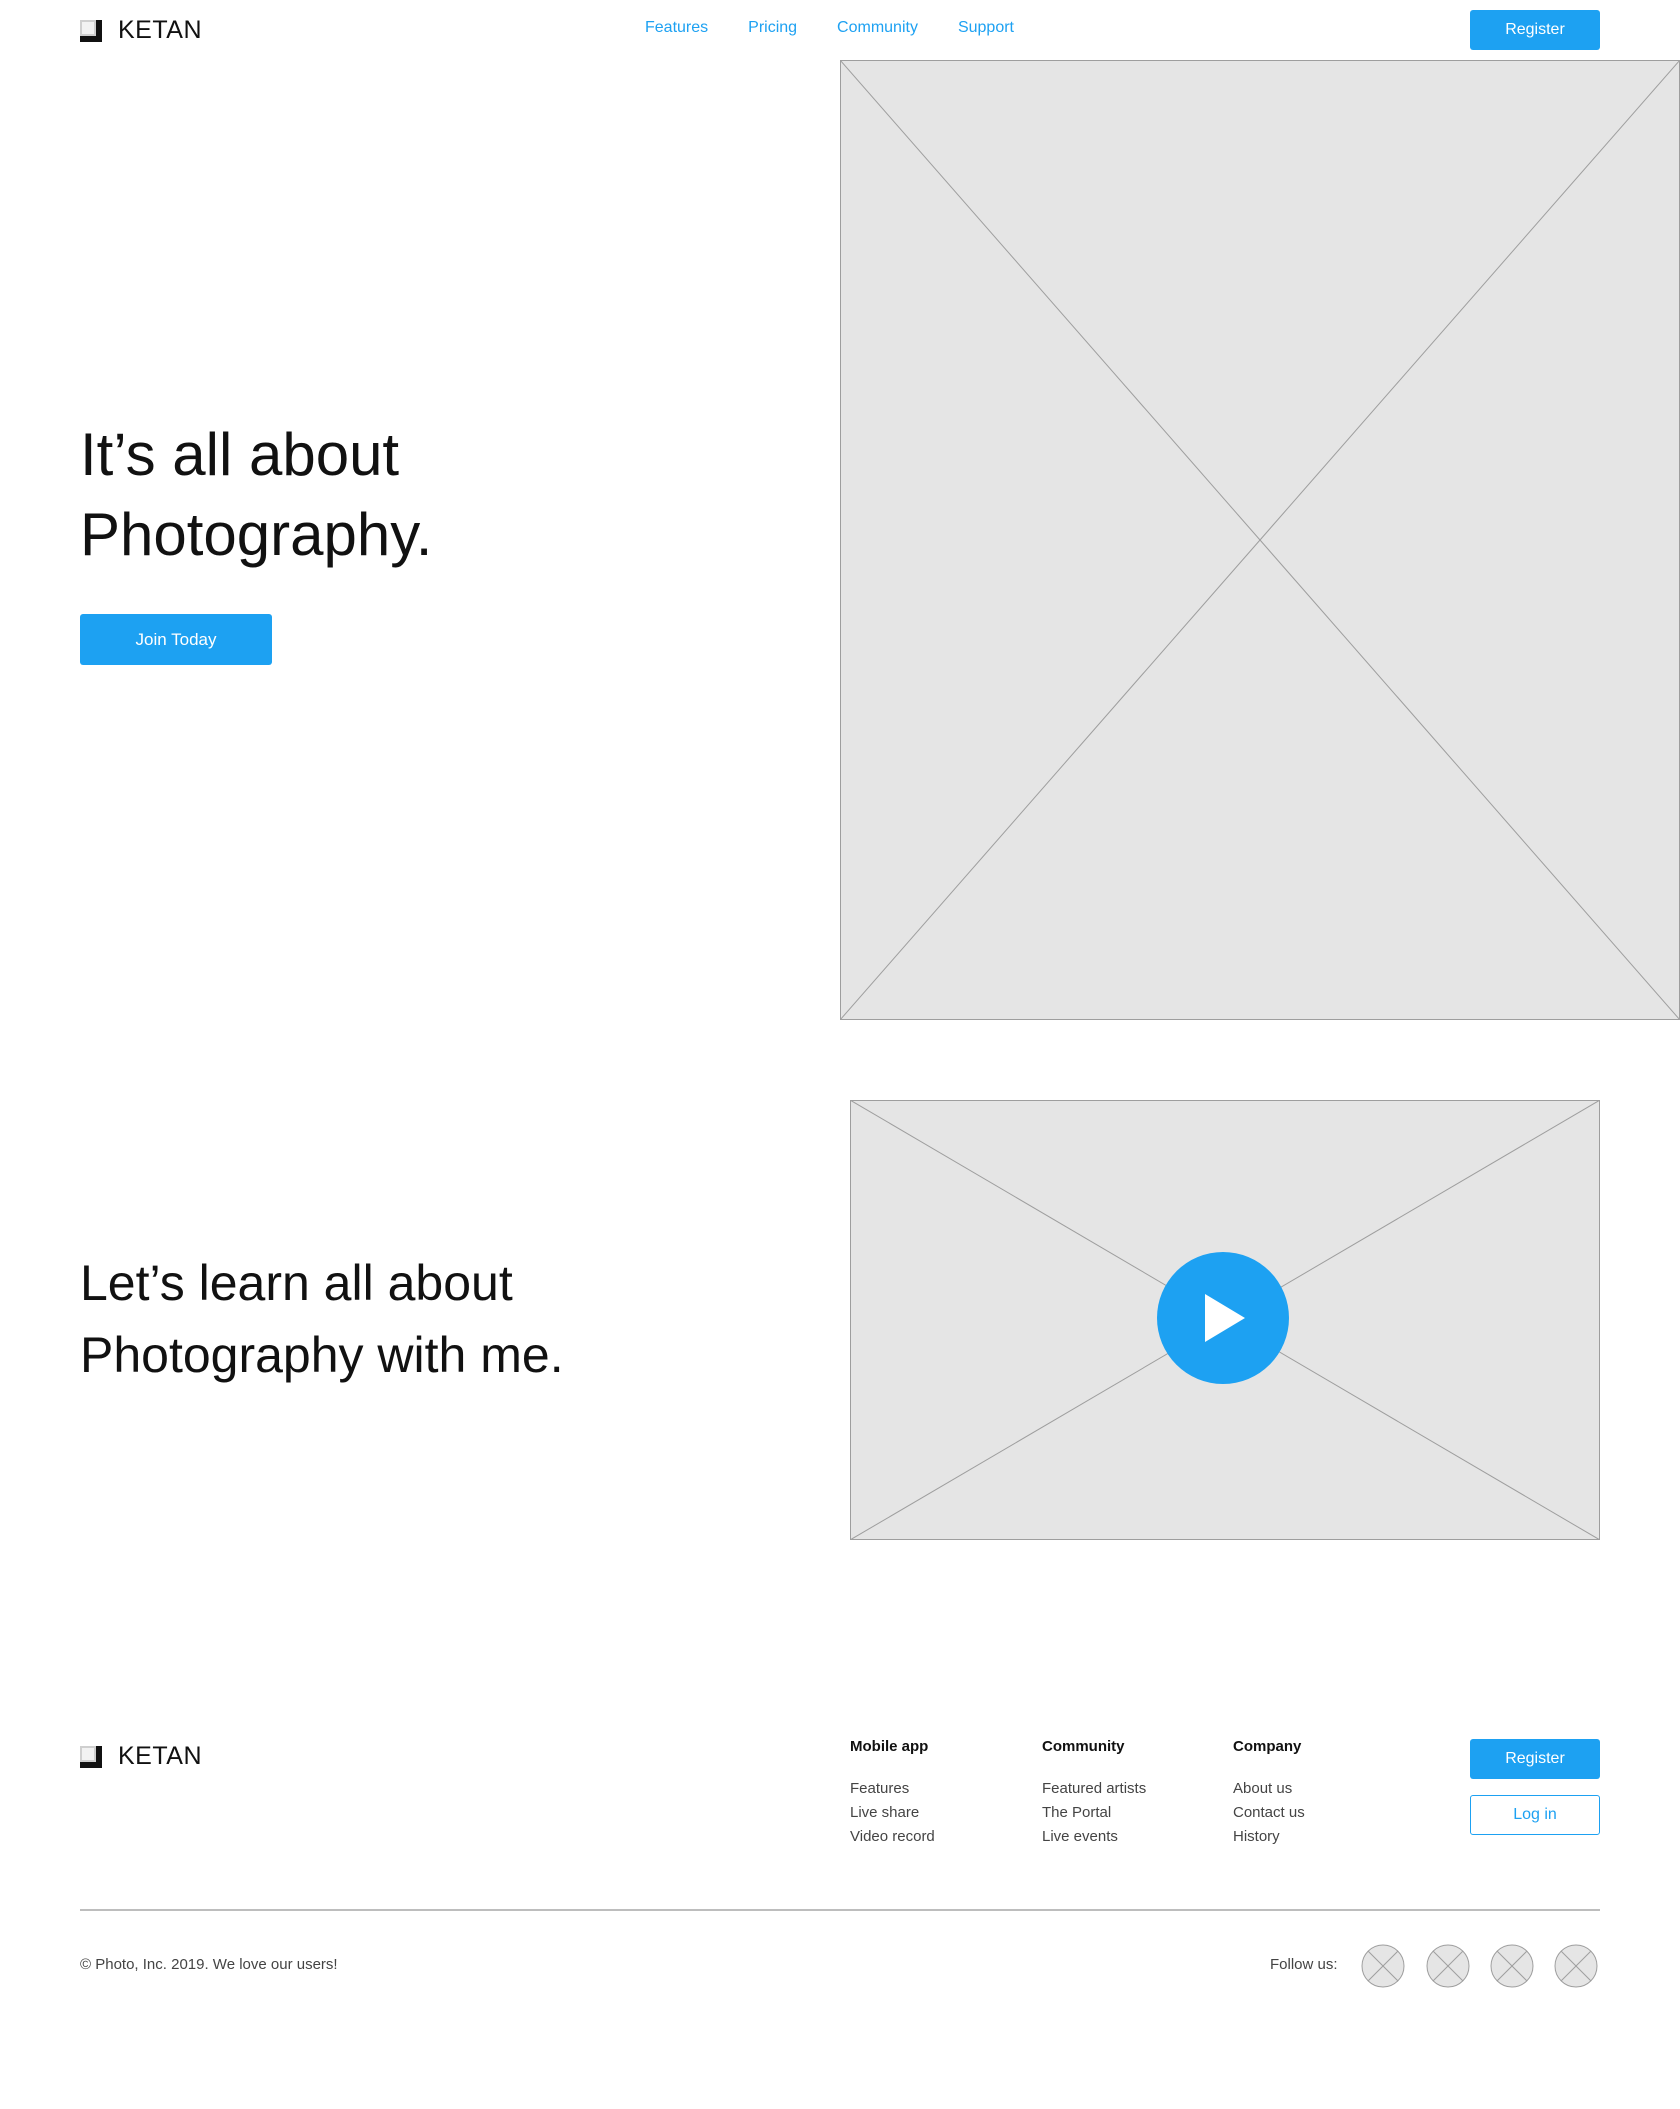  What do you see at coordinates (986, 28) in the screenshot?
I see `nav-support: Support` at bounding box center [986, 28].